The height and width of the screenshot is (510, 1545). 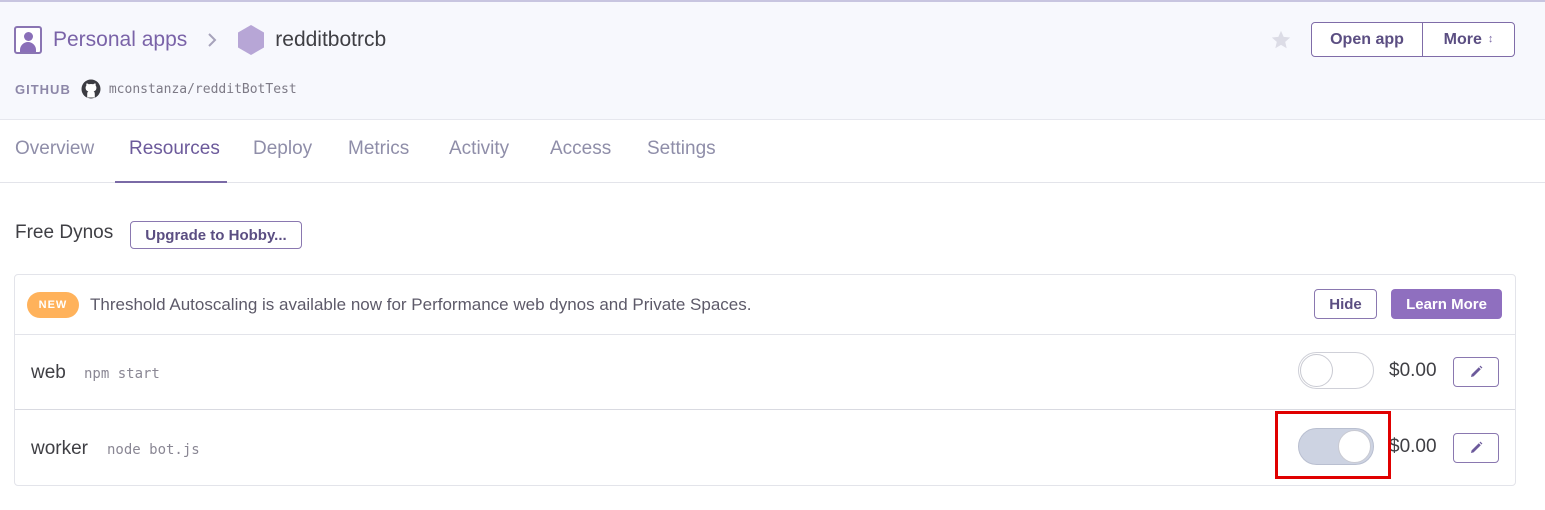 I want to click on tab-metrics: Metrics, so click(x=378, y=151).